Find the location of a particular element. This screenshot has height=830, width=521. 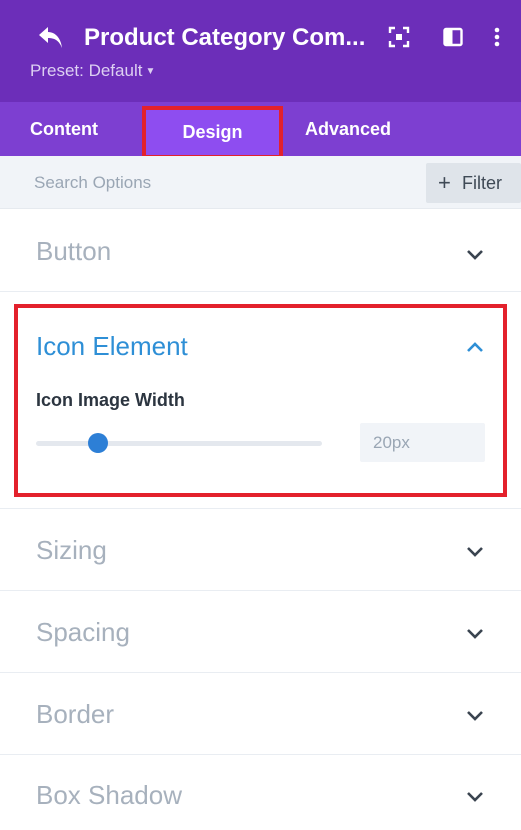

section-label: Button is located at coordinates (74, 251).